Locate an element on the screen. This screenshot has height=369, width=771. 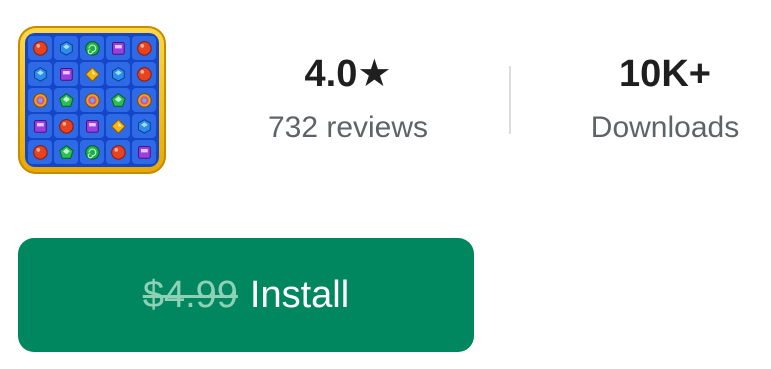
rating-value: 4.0★ is located at coordinates (348, 74).